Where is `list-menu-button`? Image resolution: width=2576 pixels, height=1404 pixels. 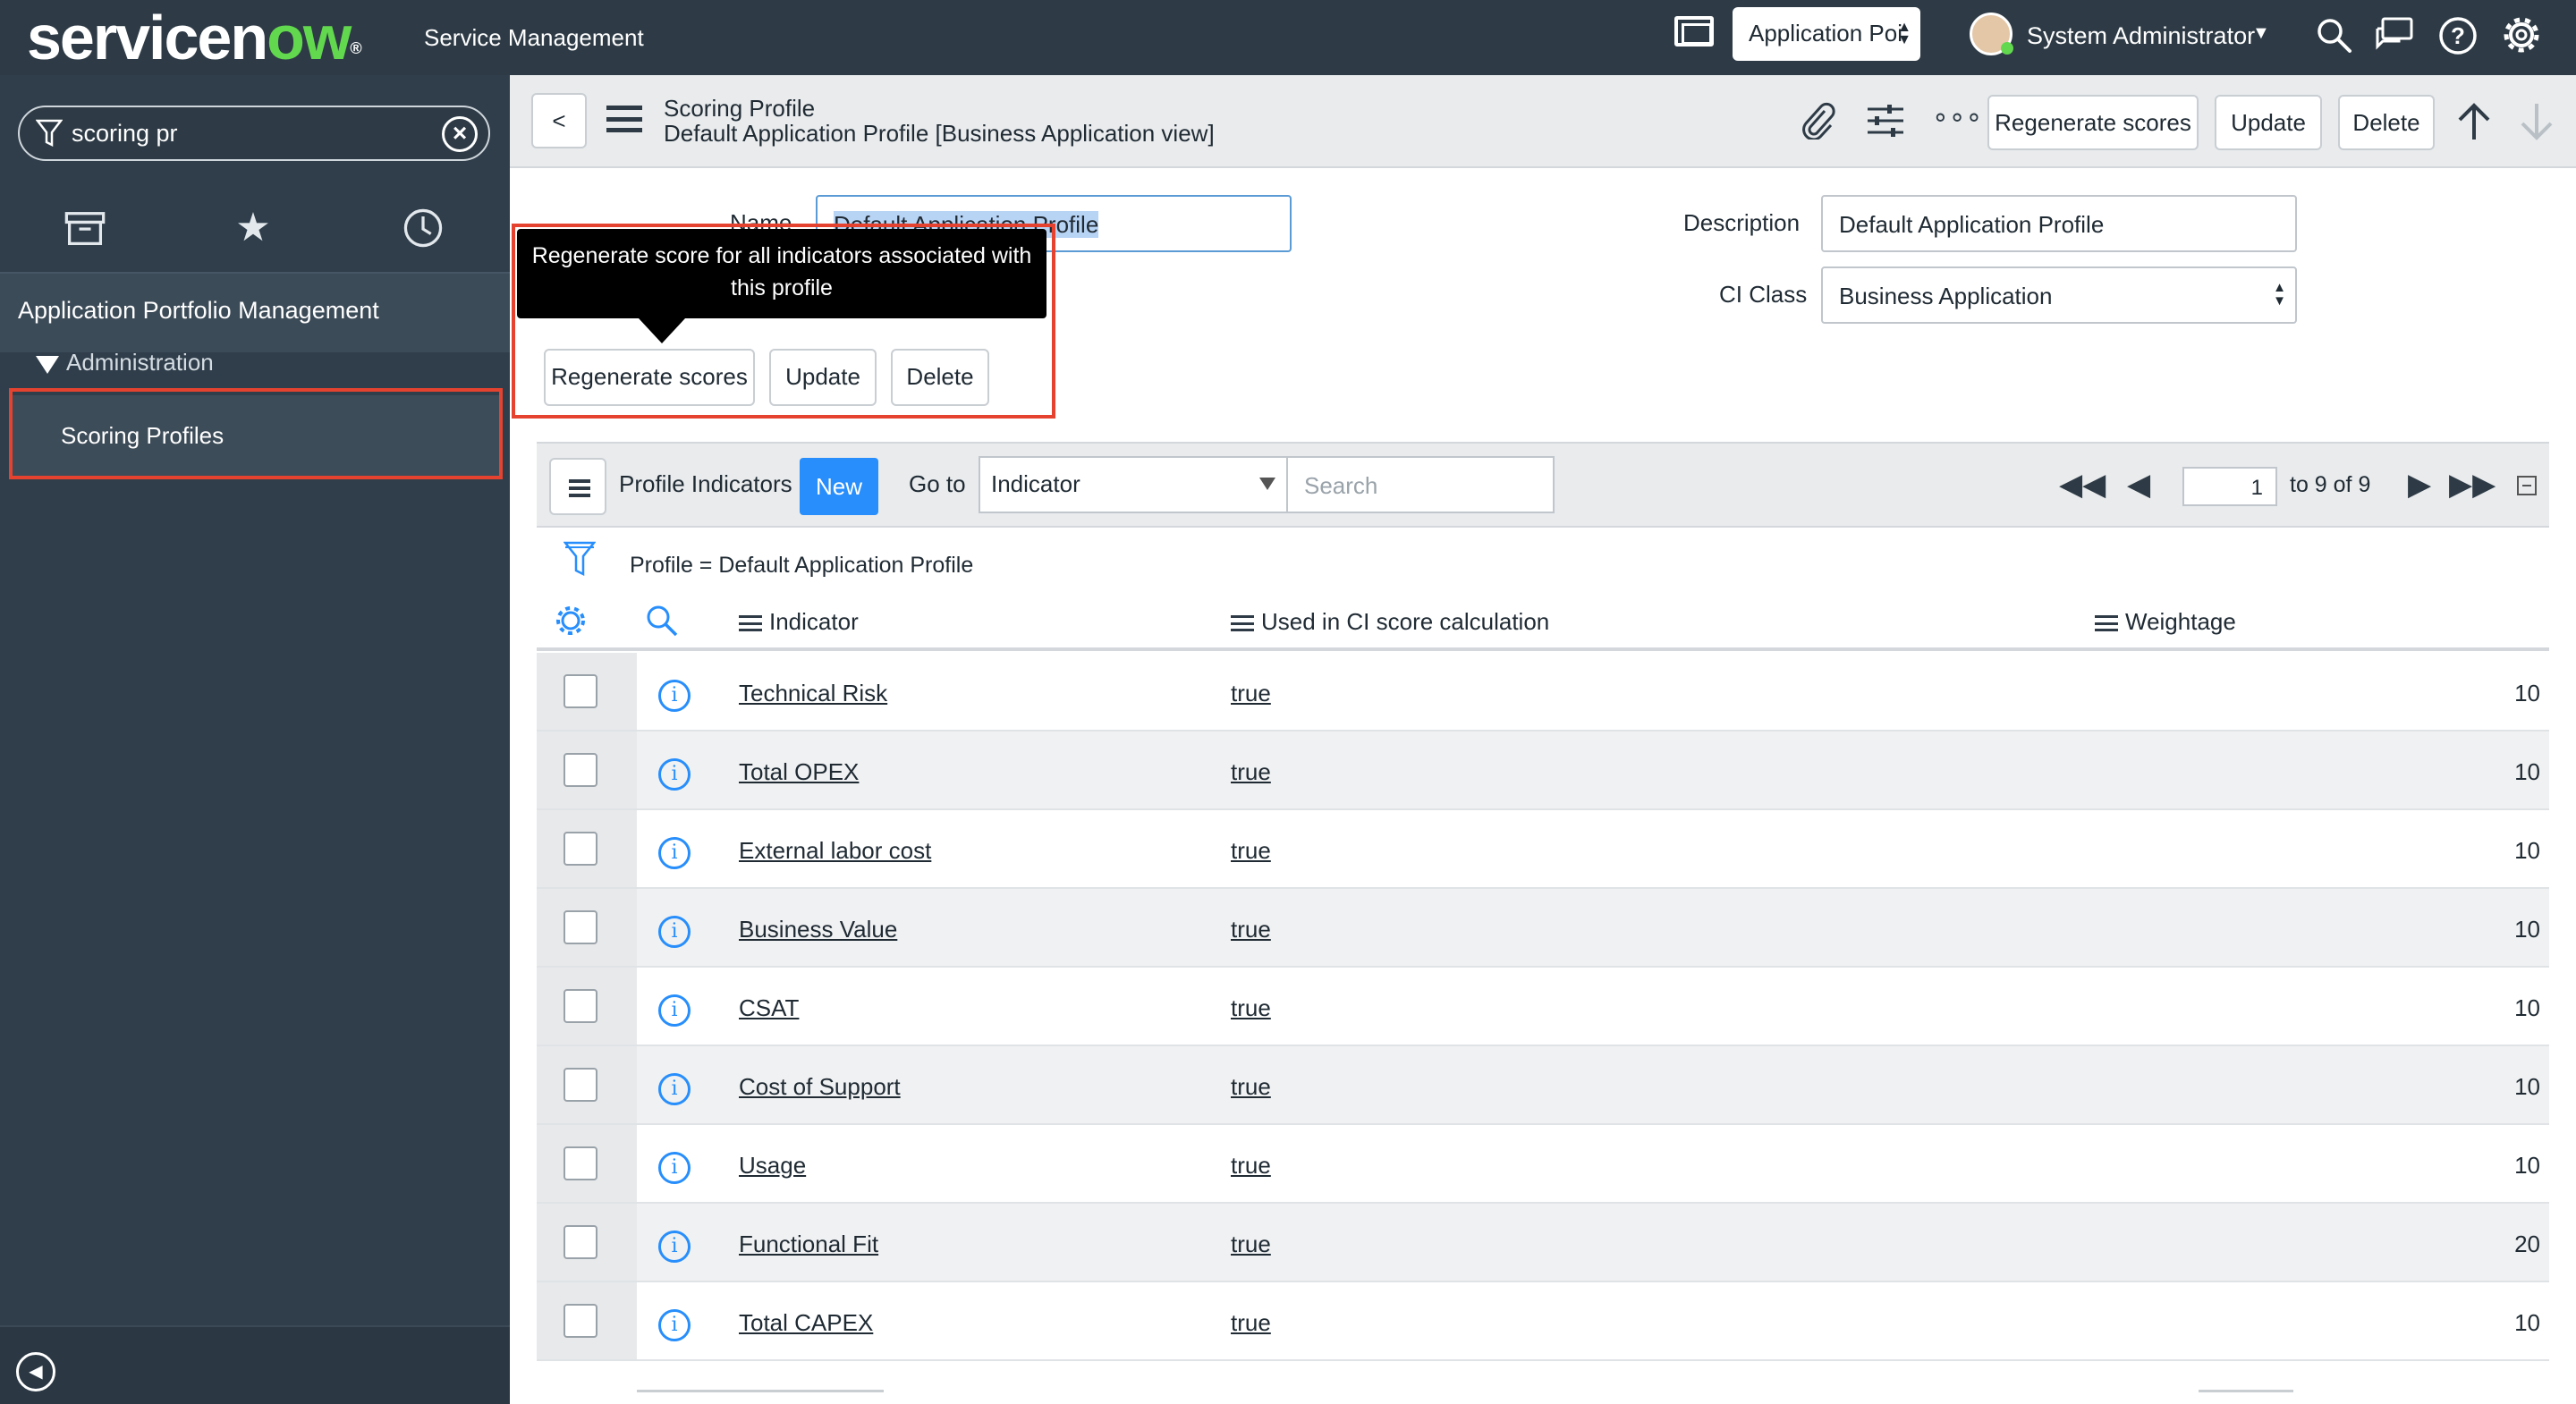
list-menu-button is located at coordinates (577, 487).